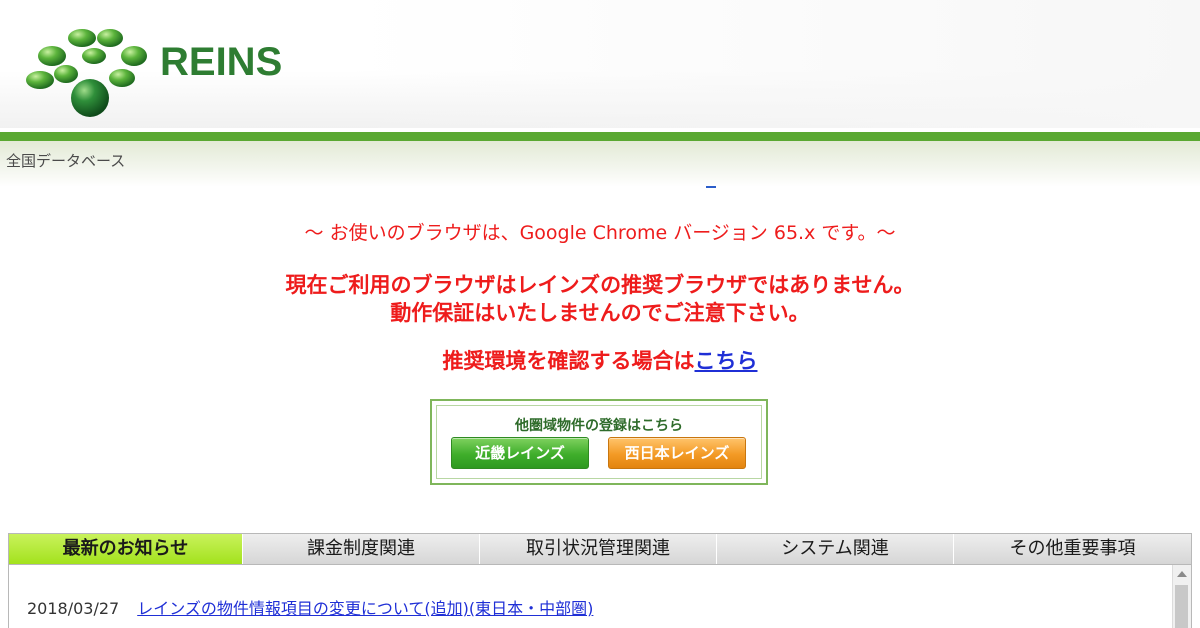 This screenshot has width=1200, height=628. I want to click on tab-other-important: その他重要事項, so click(1072, 549).